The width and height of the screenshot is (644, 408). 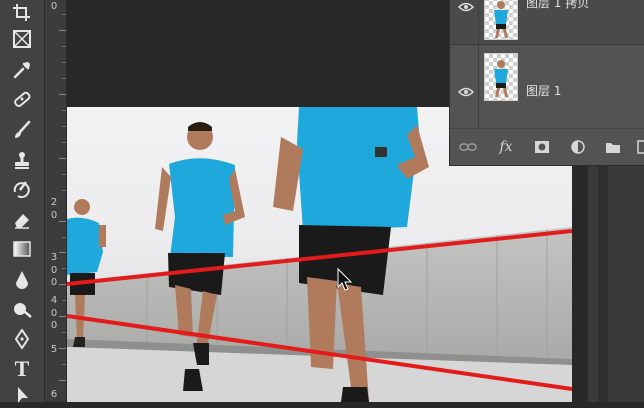 I want to click on frame-icon, so click(x=22, y=39).